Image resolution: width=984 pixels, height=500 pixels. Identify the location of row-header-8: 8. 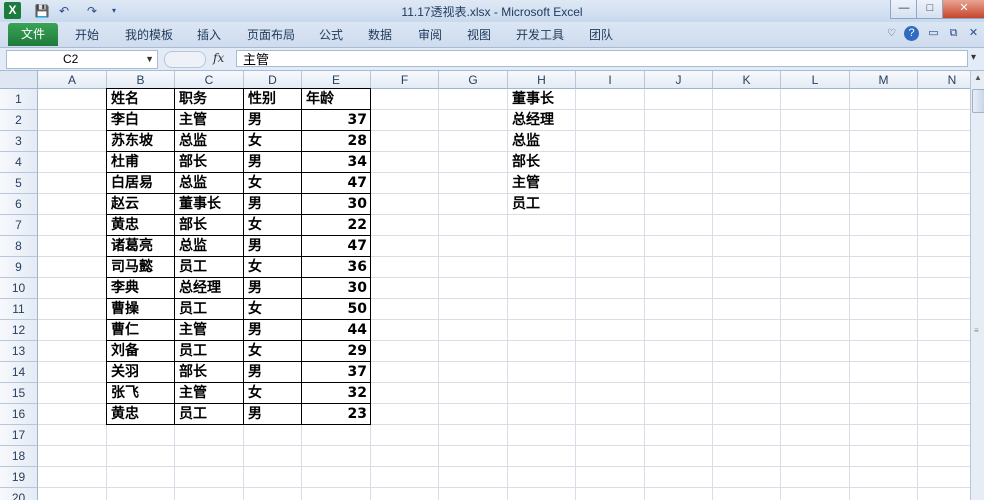
(19, 246).